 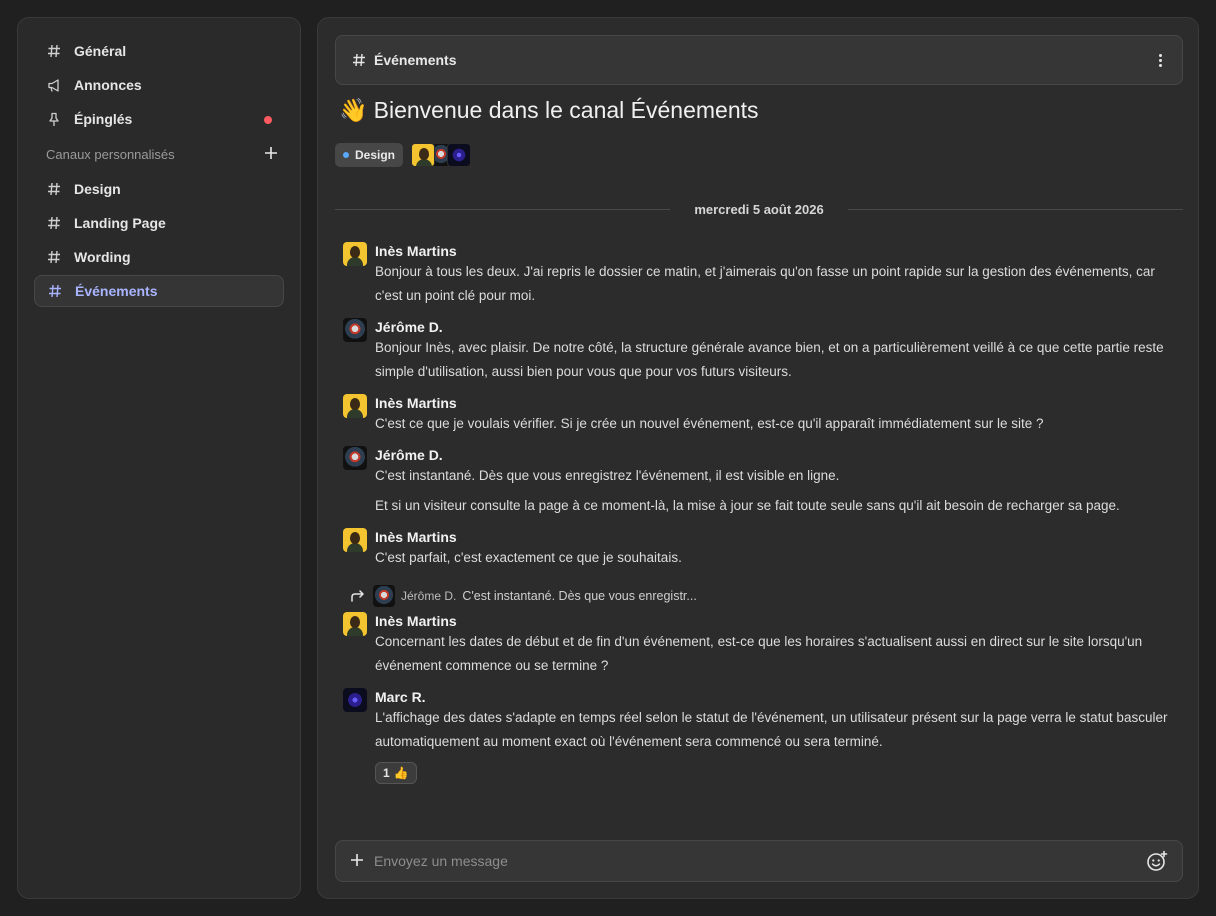 I want to click on attach-button, so click(x=357, y=861).